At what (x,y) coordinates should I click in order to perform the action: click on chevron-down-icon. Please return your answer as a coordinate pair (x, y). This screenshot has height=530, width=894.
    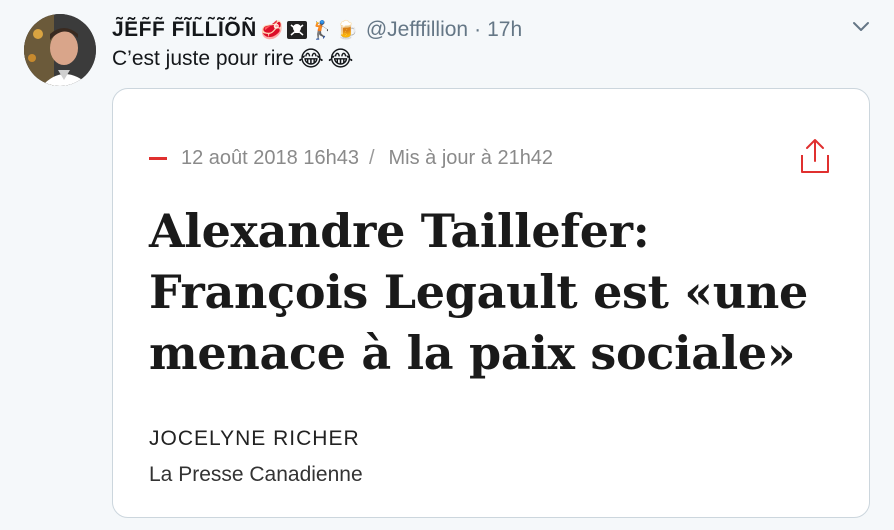
    Looking at the image, I should click on (861, 27).